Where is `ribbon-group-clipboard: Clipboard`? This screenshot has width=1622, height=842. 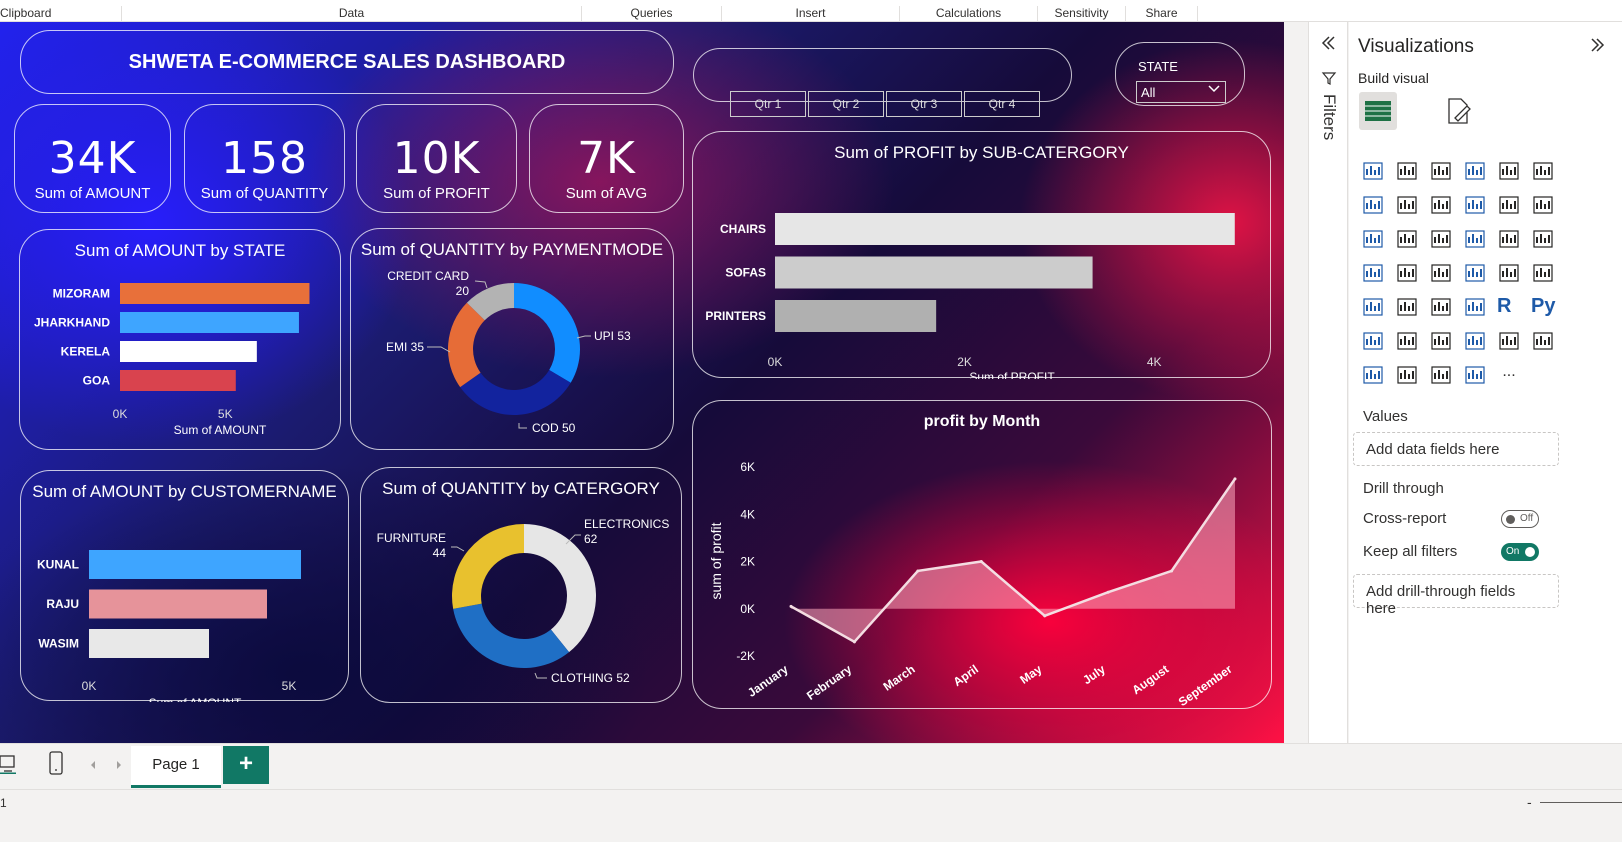
ribbon-group-clipboard: Clipboard is located at coordinates (61, 14).